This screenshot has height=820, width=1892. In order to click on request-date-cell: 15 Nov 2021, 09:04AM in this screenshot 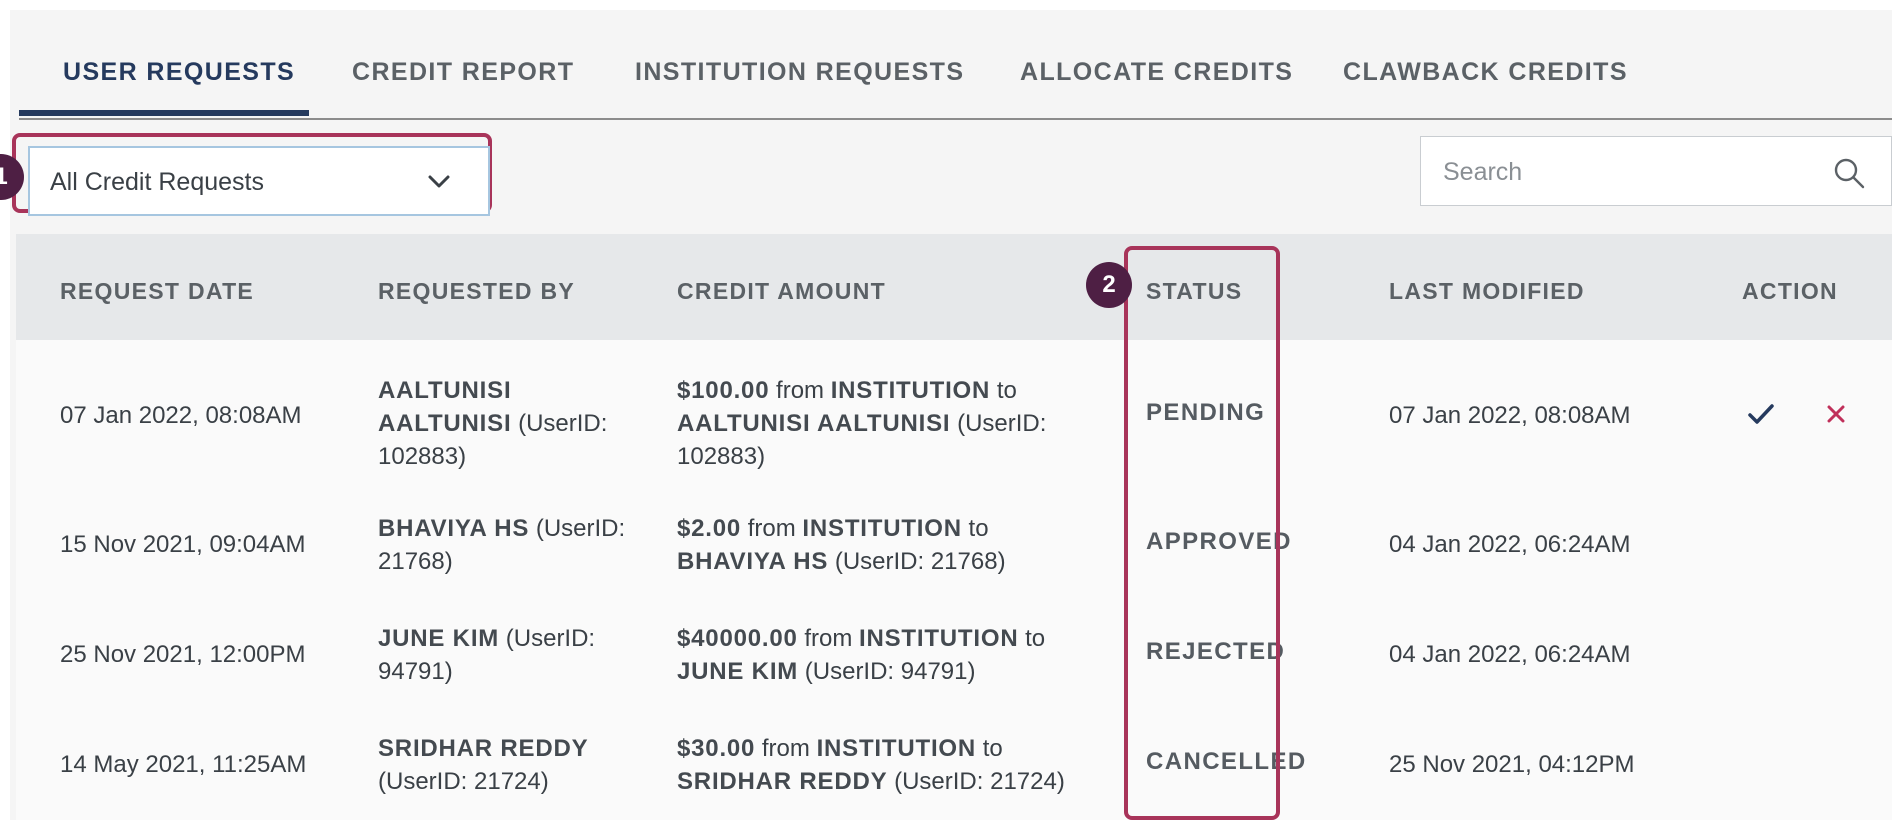, I will do `click(183, 544)`.